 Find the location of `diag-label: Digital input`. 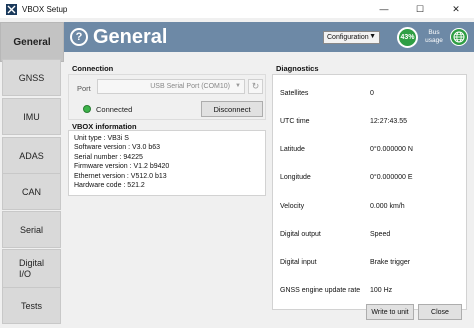

diag-label: Digital input is located at coordinates (298, 262).